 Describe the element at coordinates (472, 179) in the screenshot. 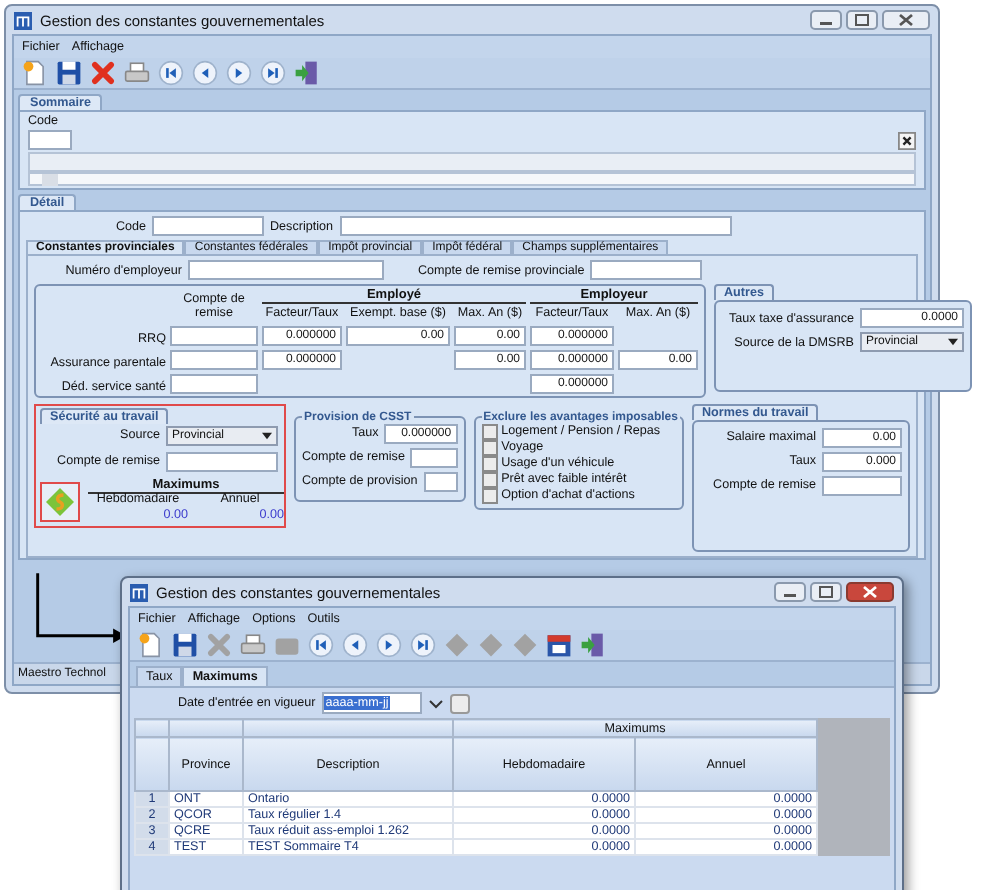

I see `horizontal-scrollbar` at that location.